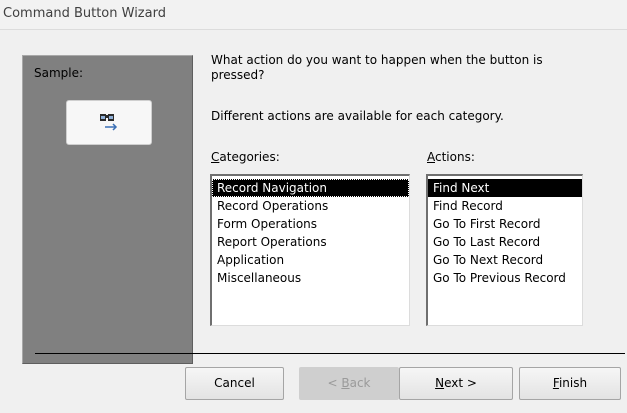 The image size is (627, 413). I want to click on binoculars-arrow-icon, so click(109, 122).